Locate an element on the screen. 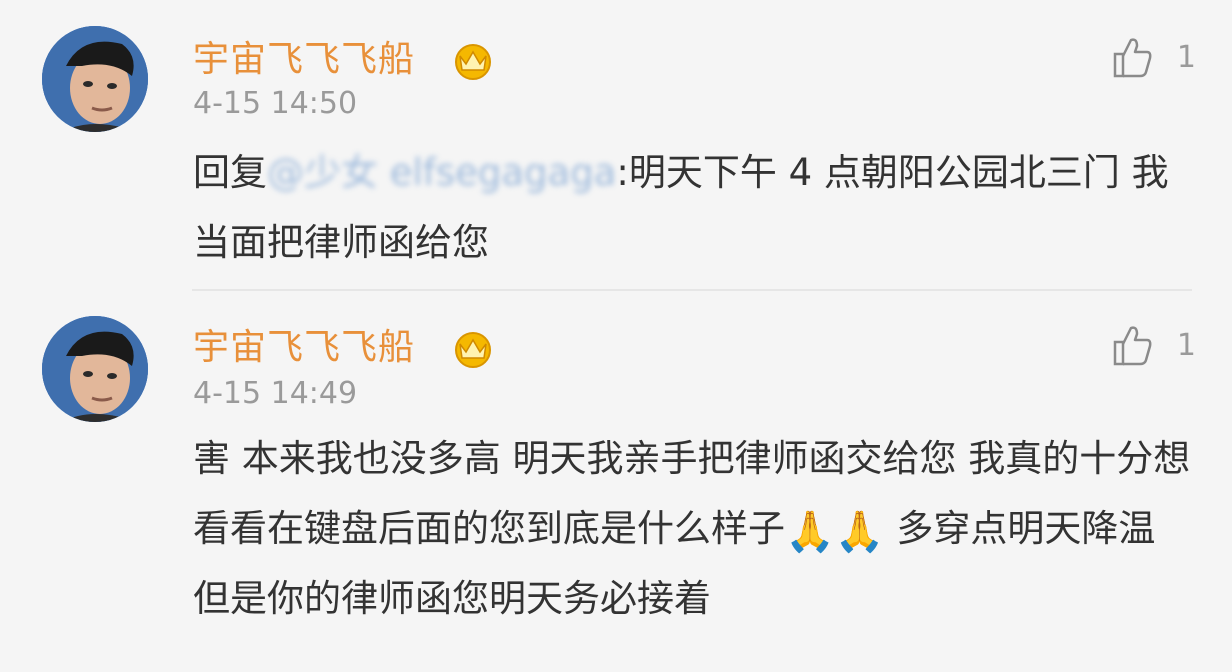 This screenshot has width=1232, height=672. comment-time: 4-15 14:50 is located at coordinates (275, 103).